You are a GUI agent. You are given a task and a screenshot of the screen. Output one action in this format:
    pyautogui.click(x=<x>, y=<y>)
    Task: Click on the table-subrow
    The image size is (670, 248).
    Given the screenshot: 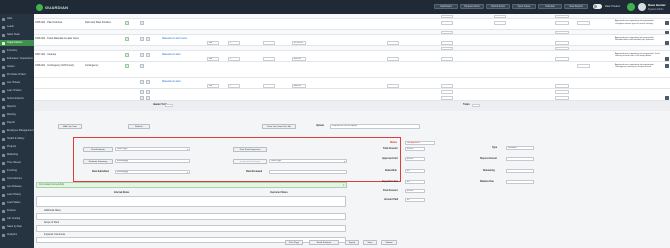 What is the action you would take?
    pyautogui.click(x=352, y=95)
    